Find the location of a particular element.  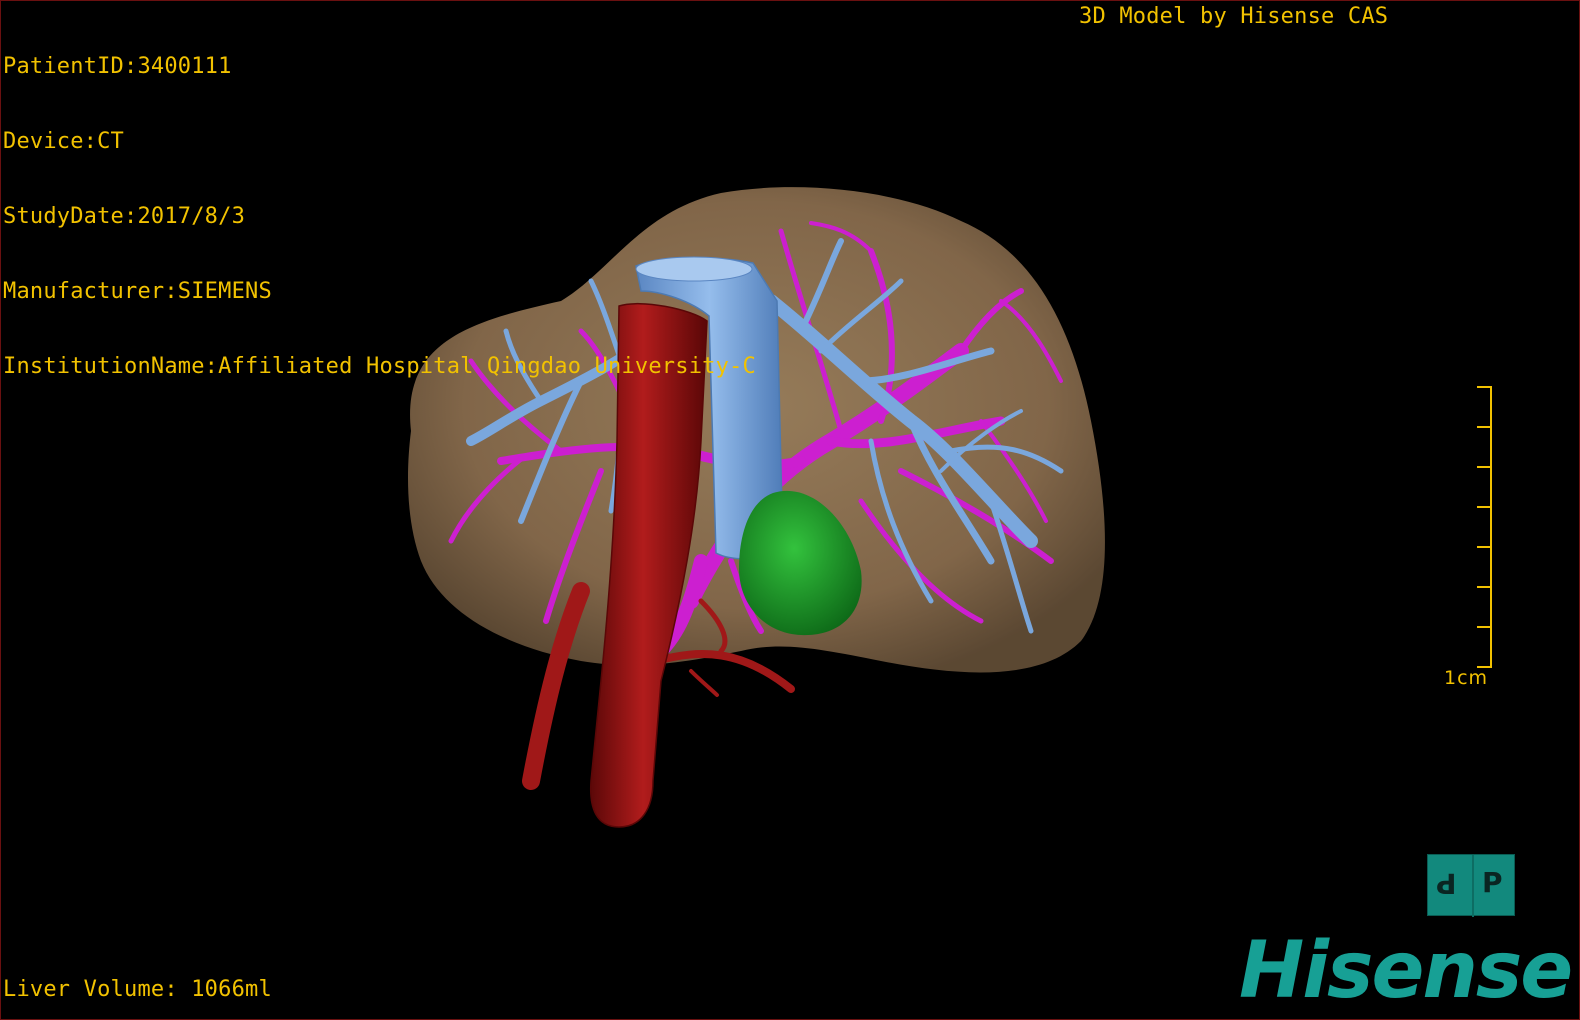

orientation-cube-icon: P P is located at coordinates (1471, 885).